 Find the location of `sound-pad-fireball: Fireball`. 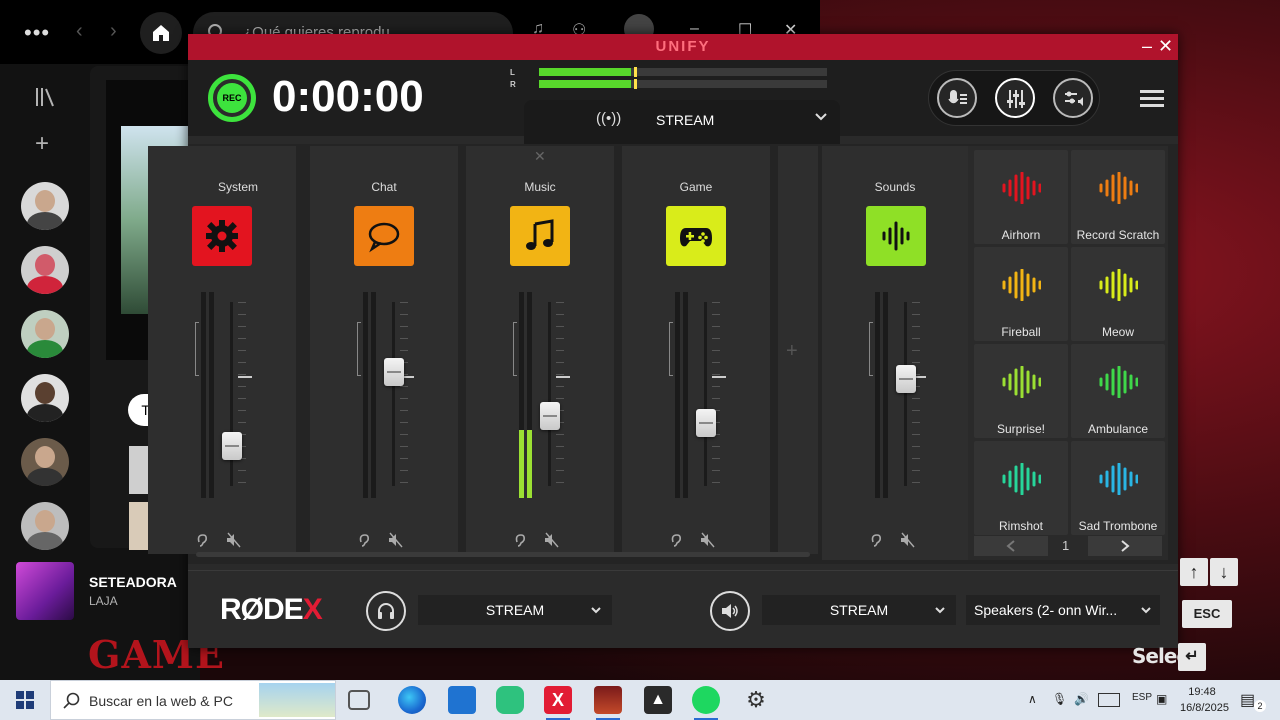

sound-pad-fireball: Fireball is located at coordinates (1021, 294).